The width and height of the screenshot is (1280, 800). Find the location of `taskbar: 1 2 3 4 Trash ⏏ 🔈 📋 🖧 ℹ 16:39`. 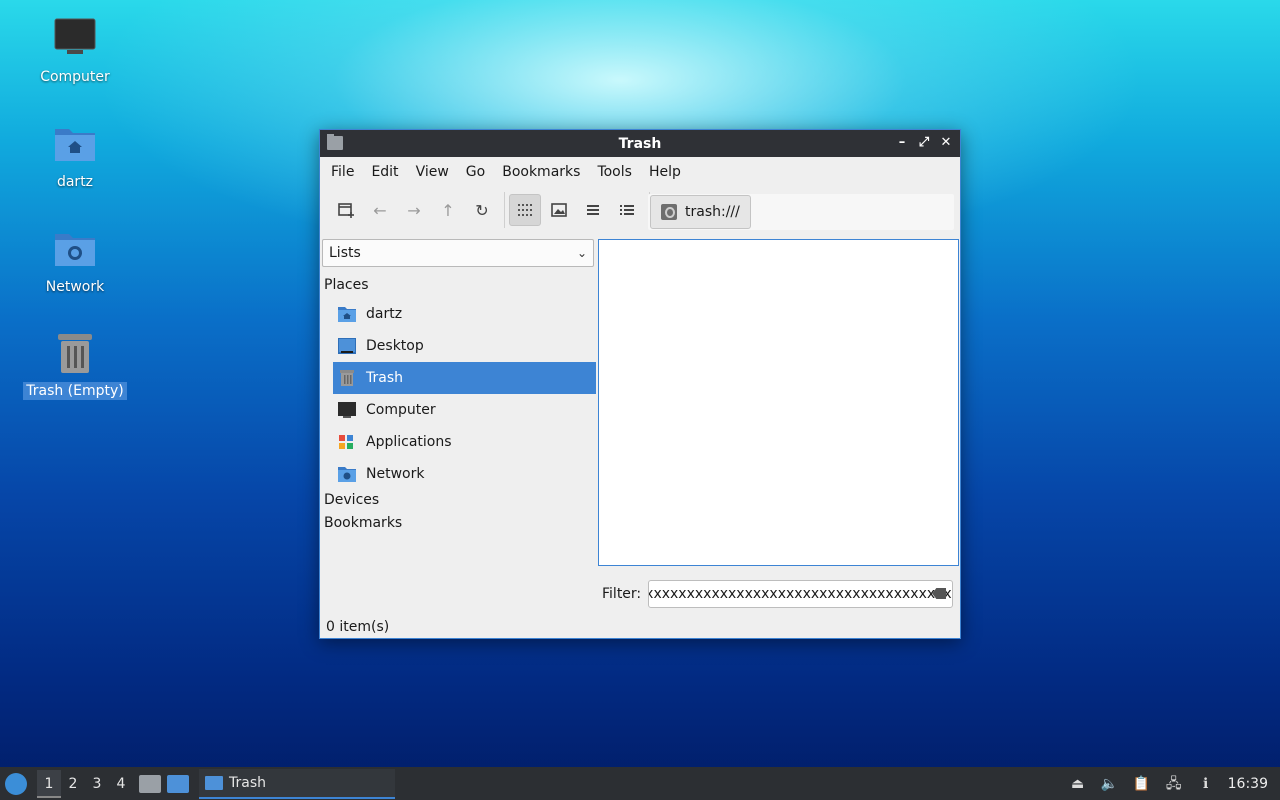

taskbar: 1 2 3 4 Trash ⏏ 🔈 📋 🖧 ℹ 16:39 is located at coordinates (640, 783).